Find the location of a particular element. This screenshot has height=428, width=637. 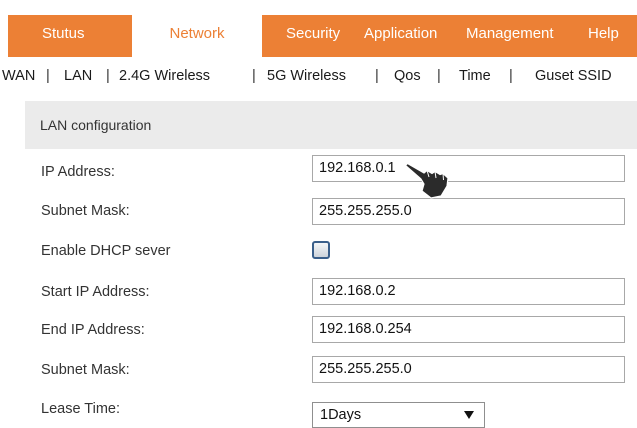

subnet-mask-input: 255.255.255.0 is located at coordinates (468, 211).